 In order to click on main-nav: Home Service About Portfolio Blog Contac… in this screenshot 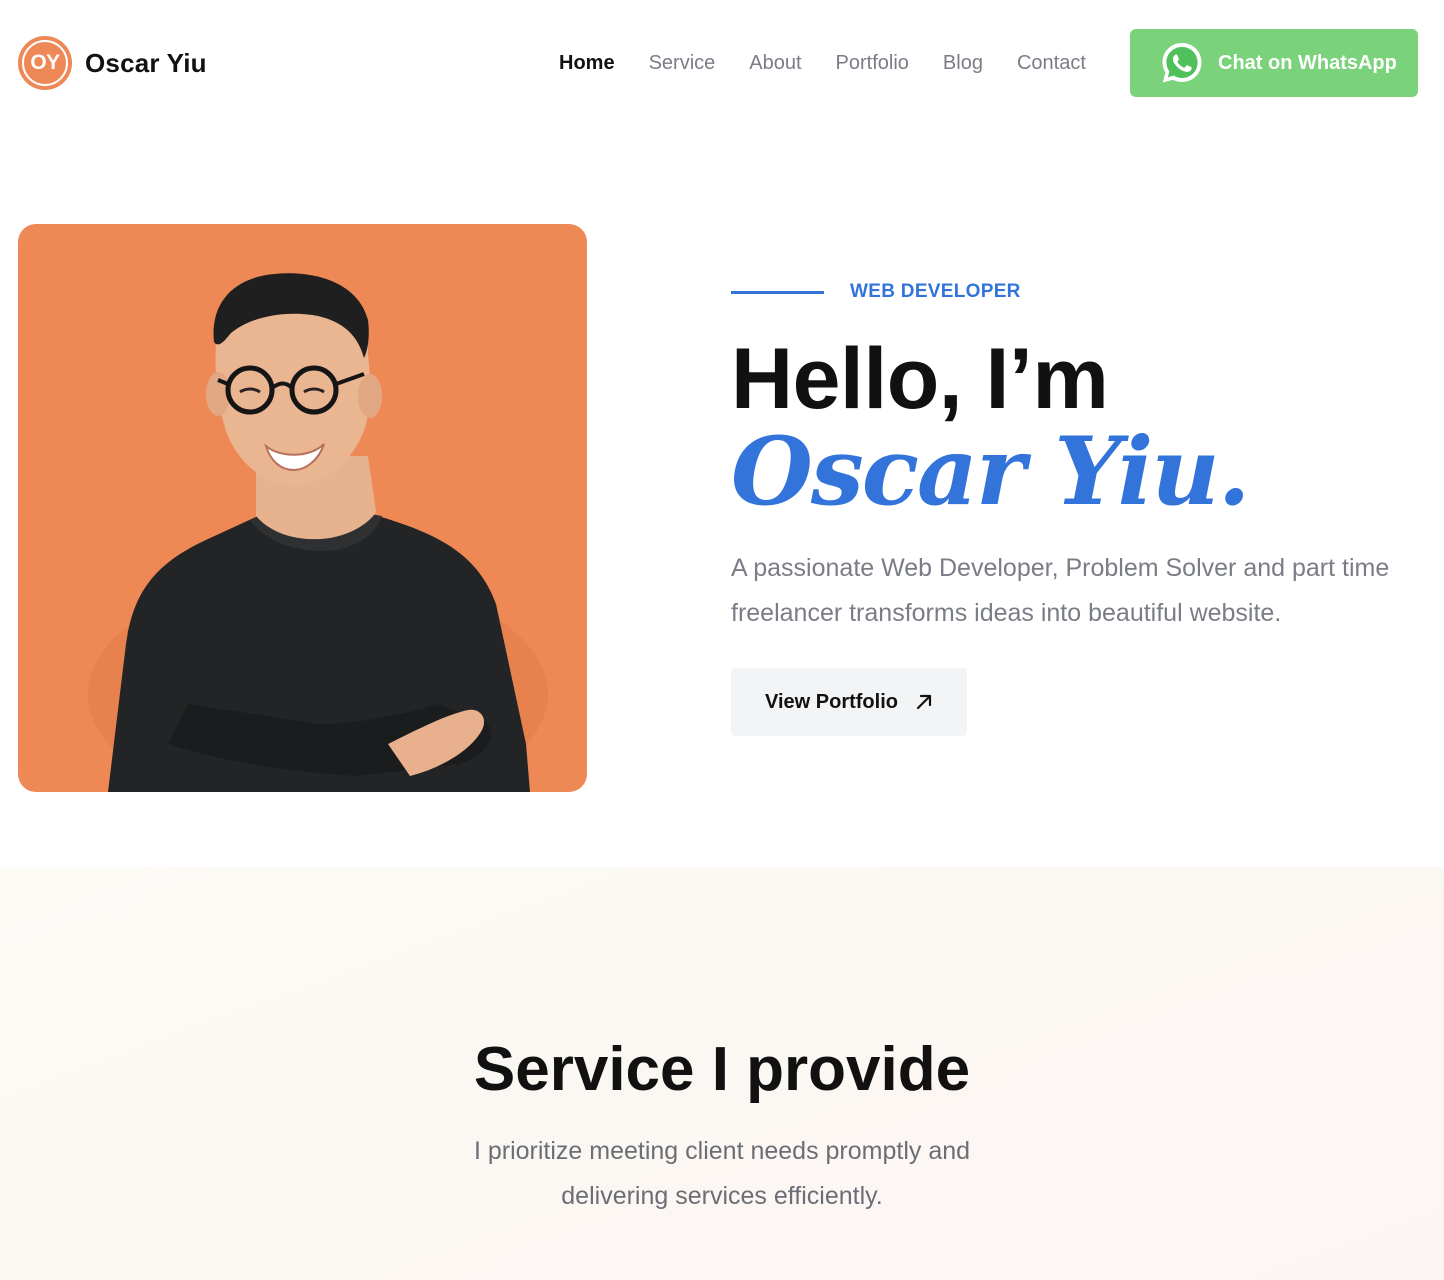, I will do `click(839, 63)`.